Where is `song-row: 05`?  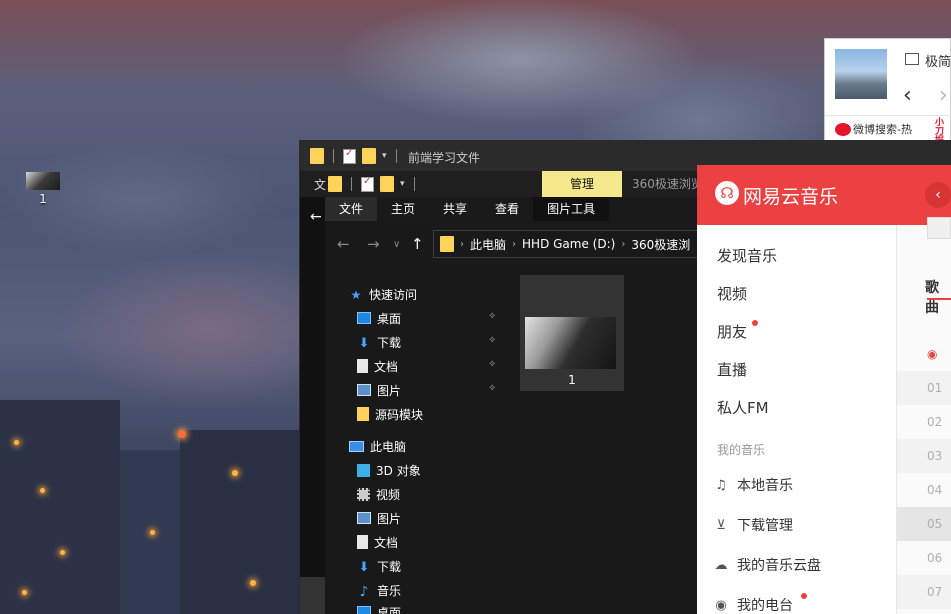 song-row: 05 is located at coordinates (924, 524).